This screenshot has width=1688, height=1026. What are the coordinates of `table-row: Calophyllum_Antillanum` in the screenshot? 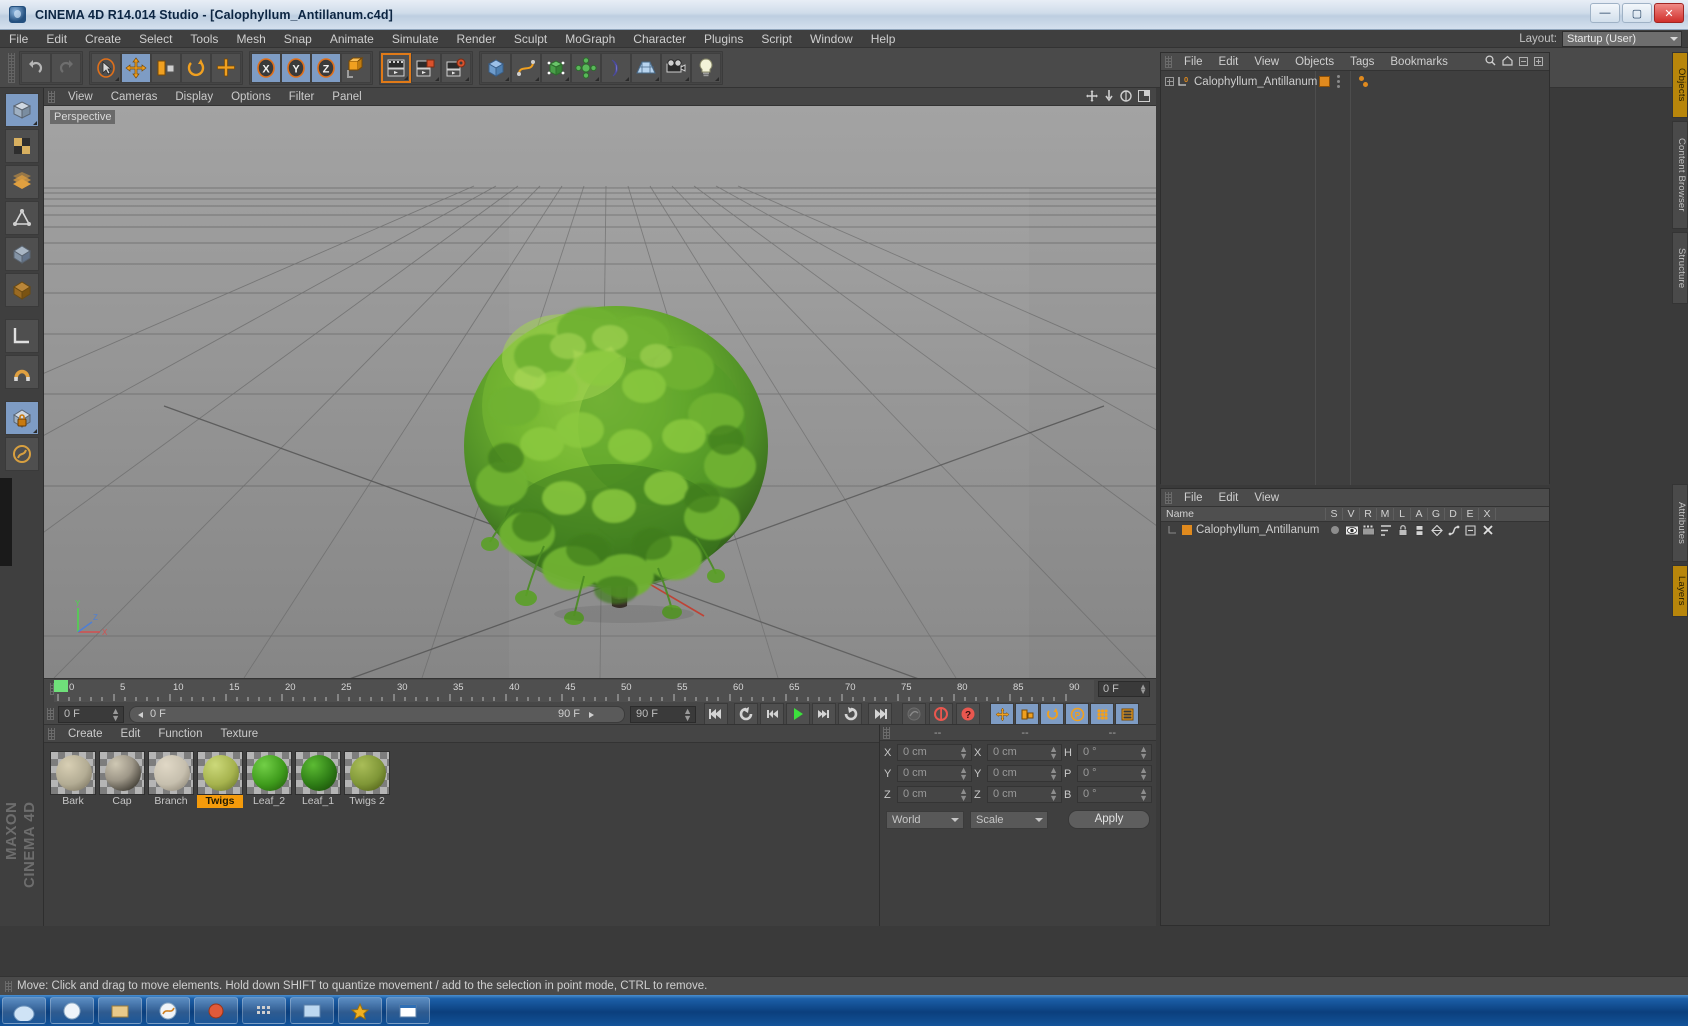 It's located at (1355, 530).